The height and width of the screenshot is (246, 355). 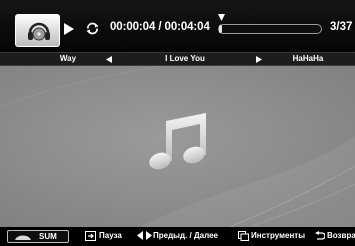 I want to click on enter-icon, so click(x=90, y=236).